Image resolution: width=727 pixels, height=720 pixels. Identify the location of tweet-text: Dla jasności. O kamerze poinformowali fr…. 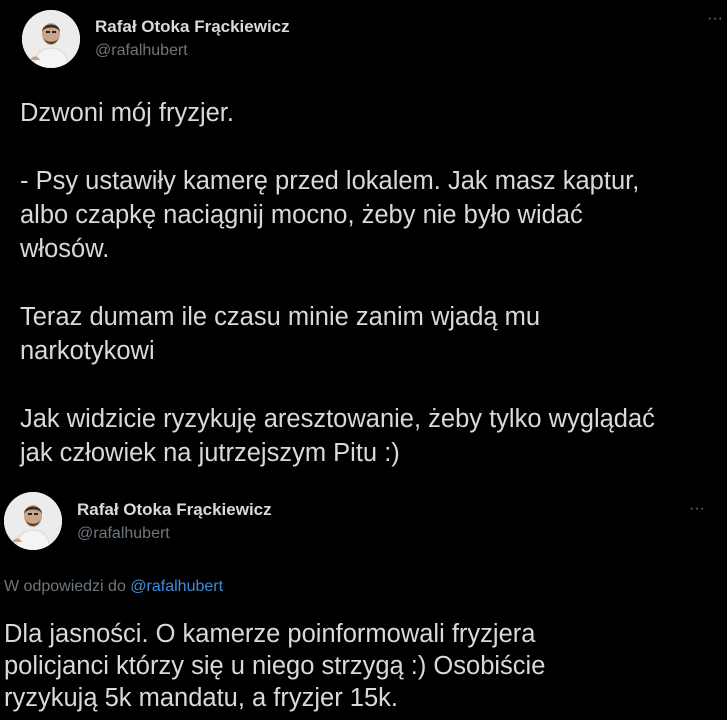
(275, 666).